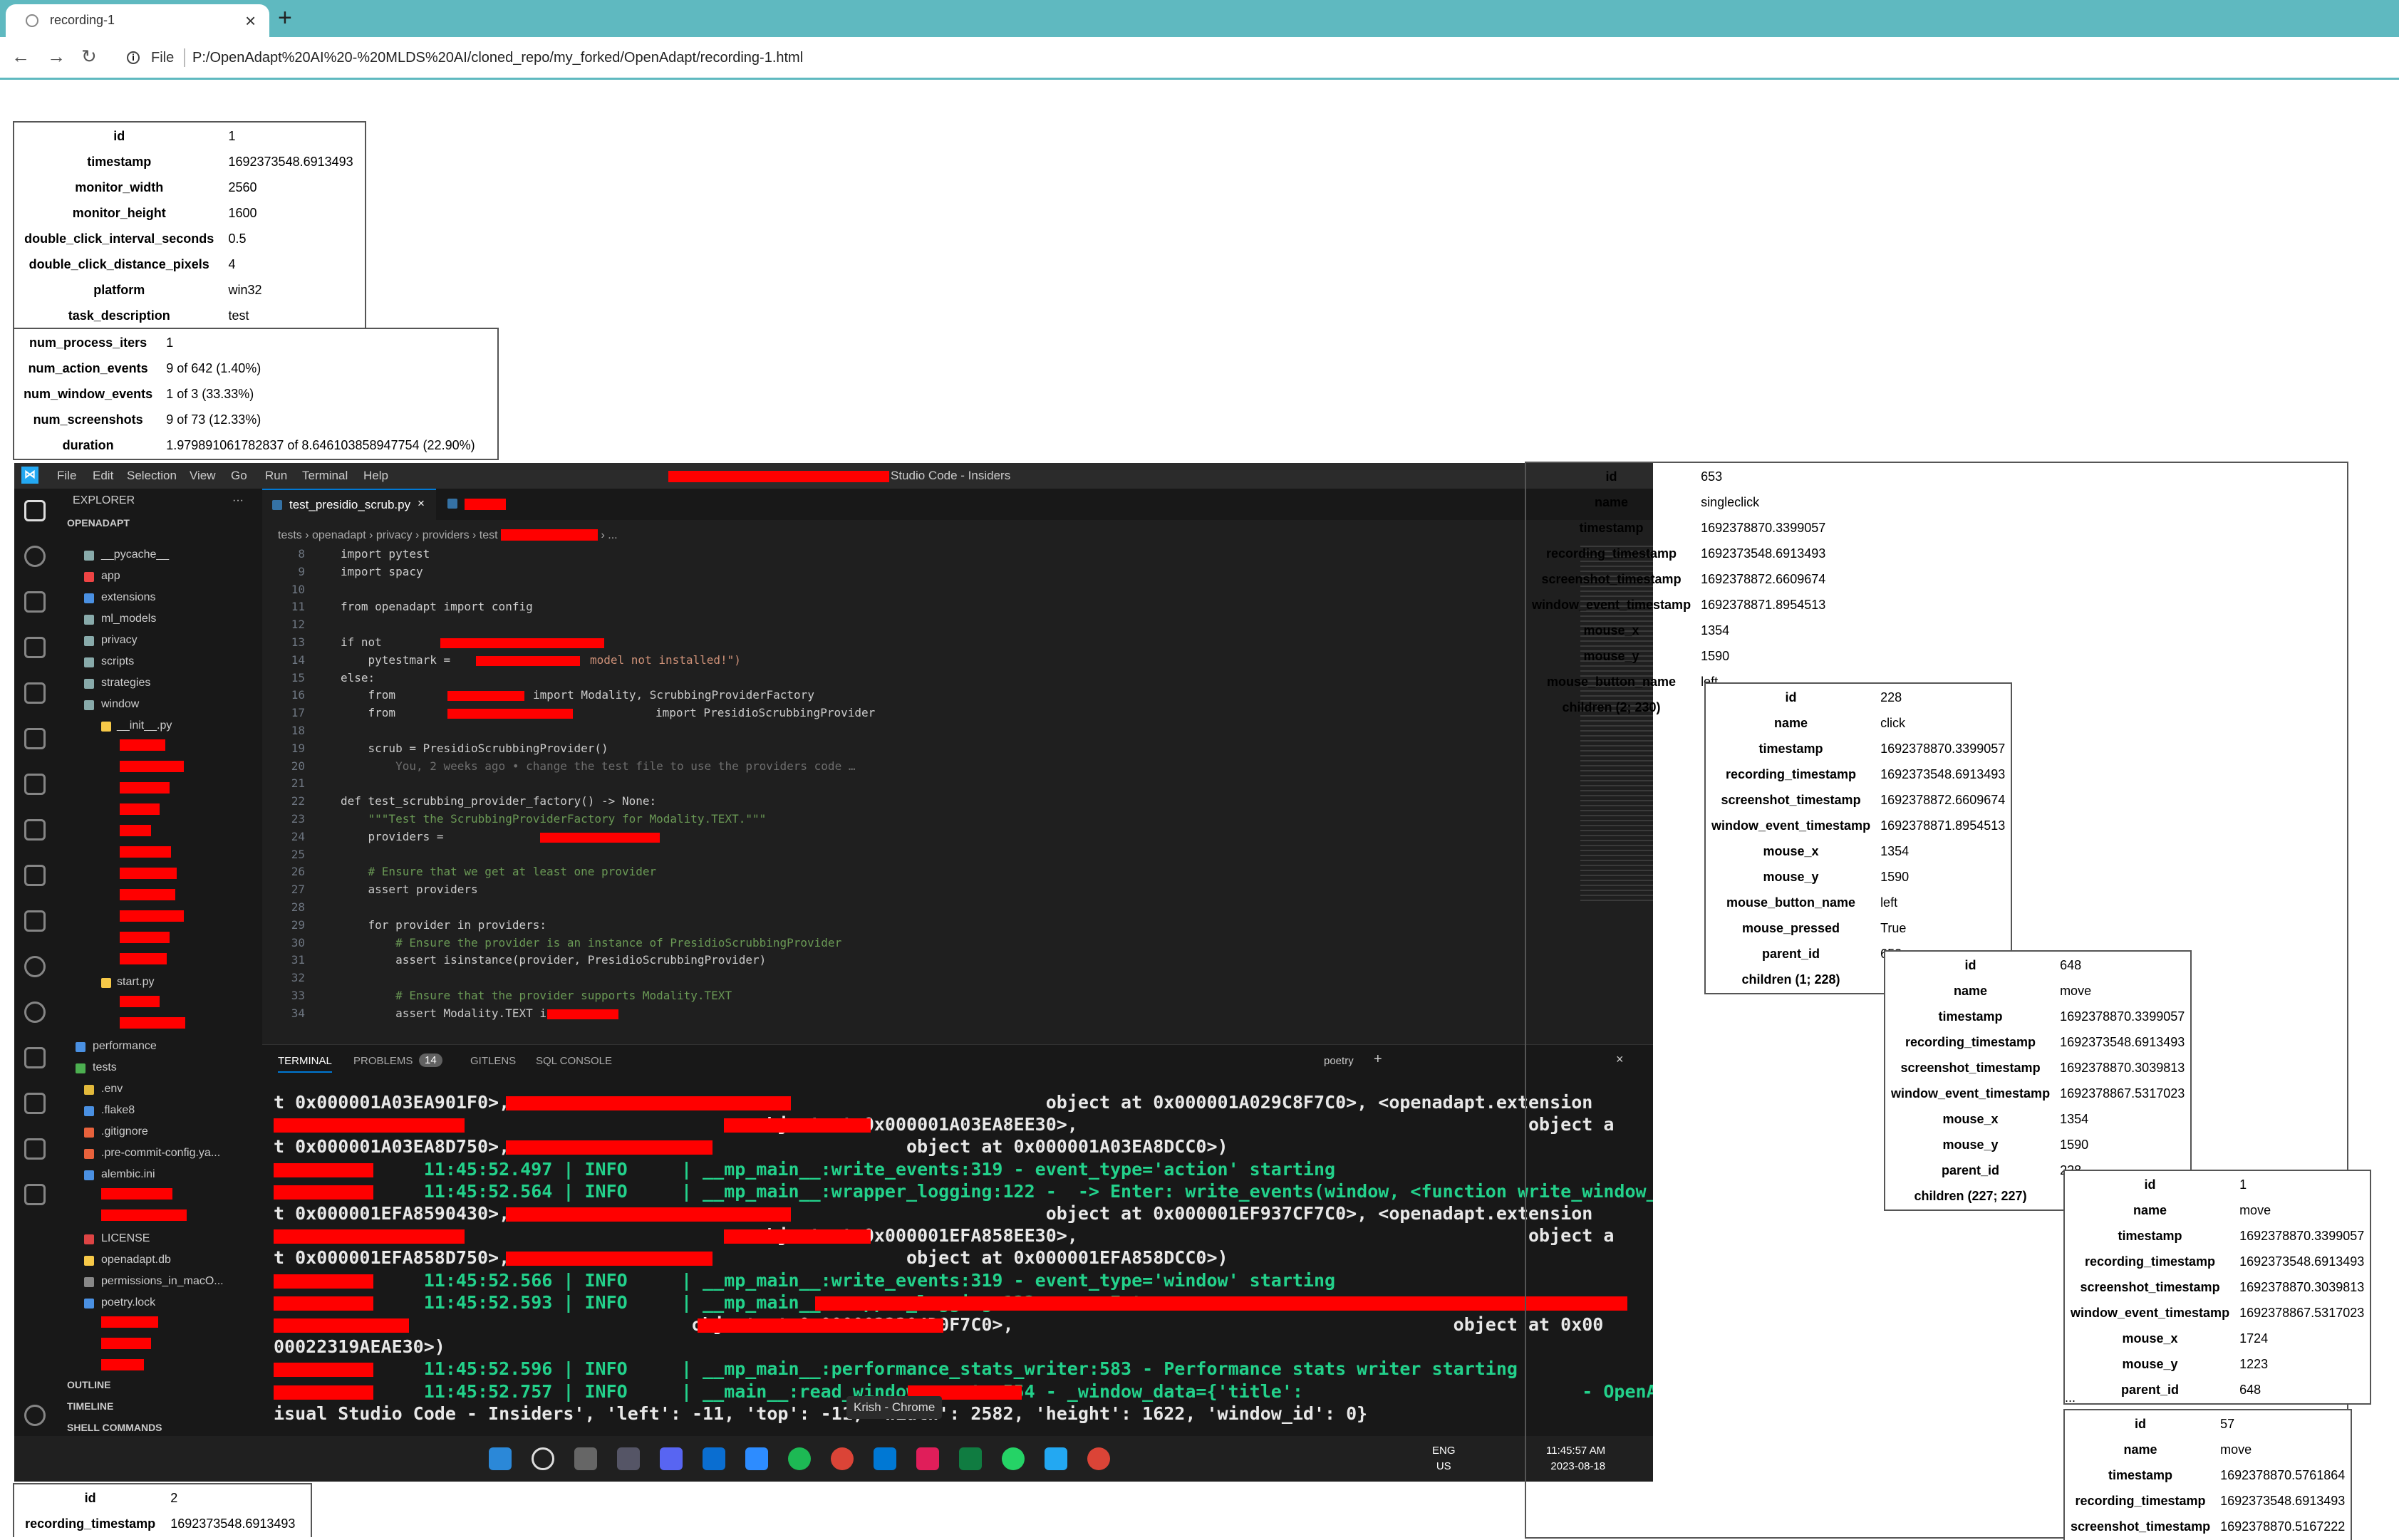 The height and width of the screenshot is (1540, 2399). I want to click on outlook-icon, so click(885, 1459).